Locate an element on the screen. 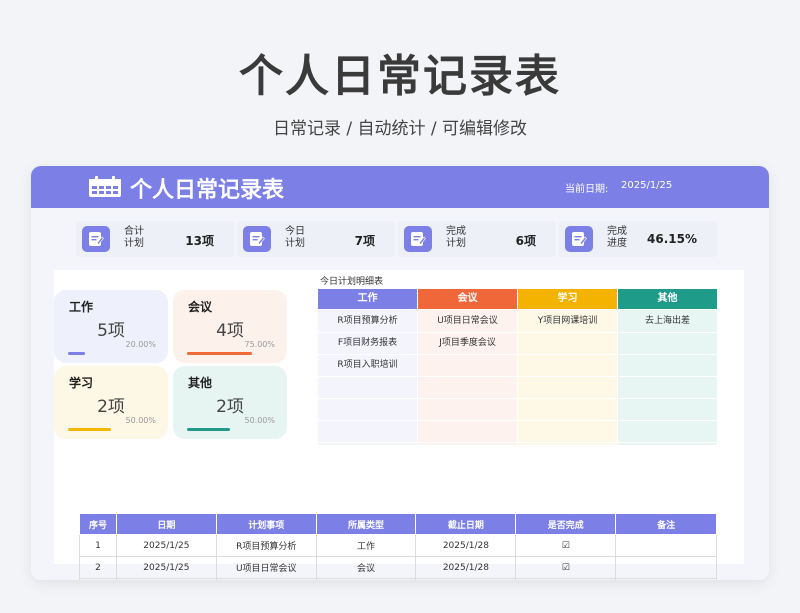 The height and width of the screenshot is (613, 800). log-column-header: 备注 is located at coordinates (666, 524).